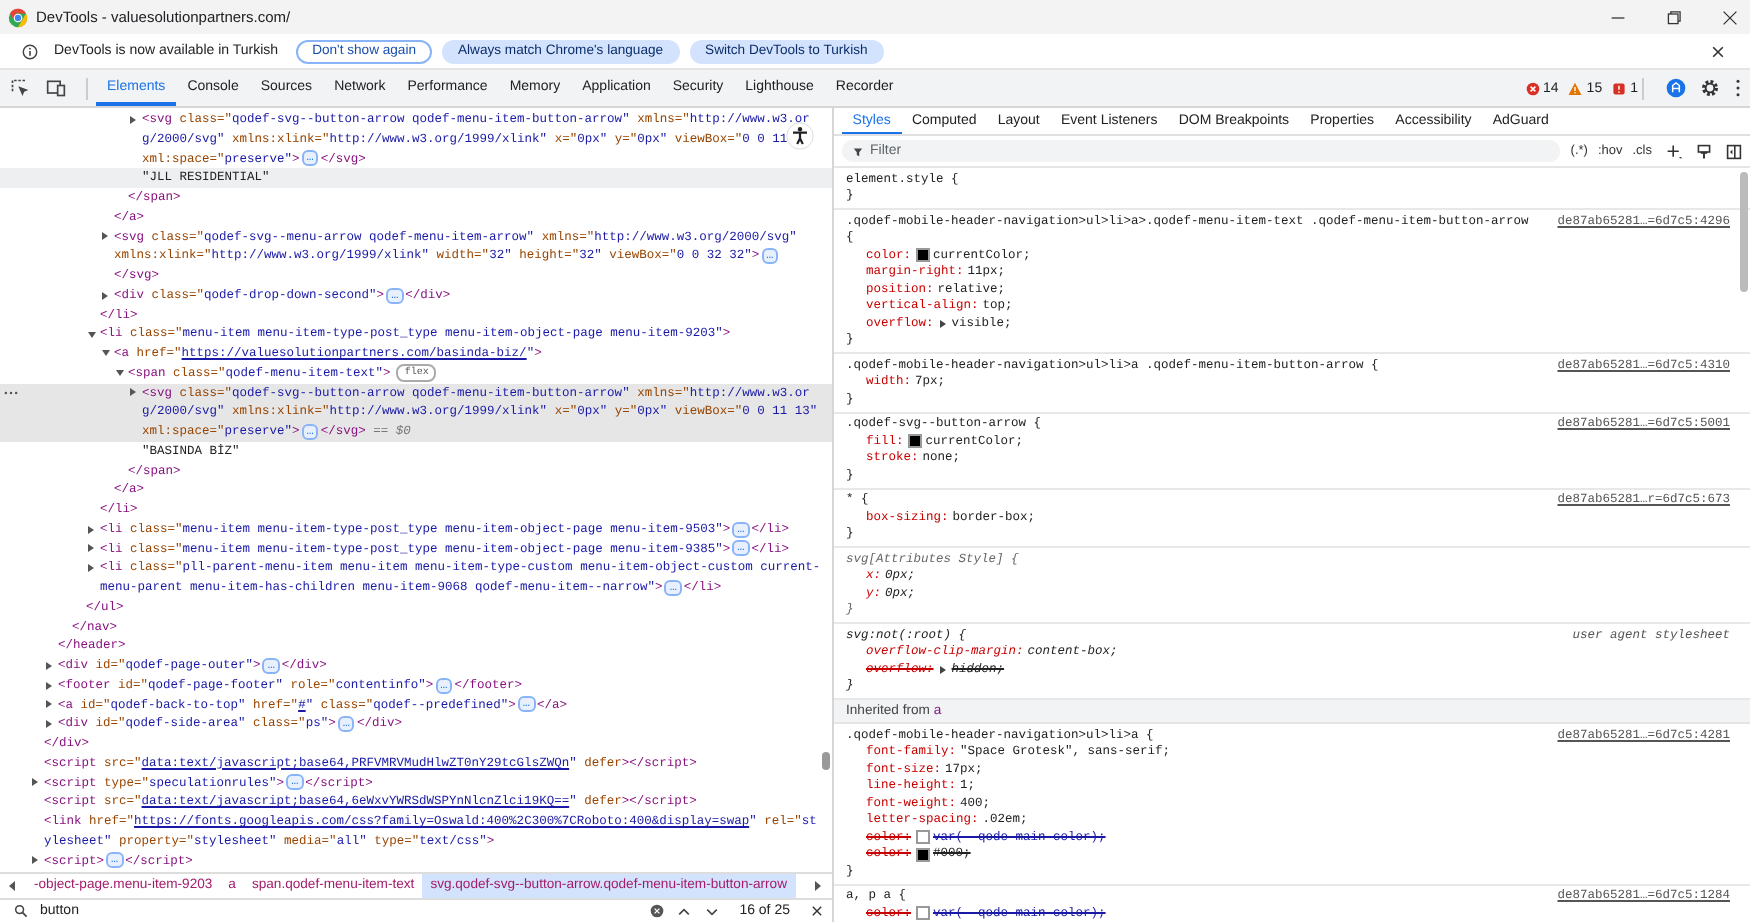 Image resolution: width=1750 pixels, height=922 pixels. I want to click on previous-match-icon, so click(683, 911).